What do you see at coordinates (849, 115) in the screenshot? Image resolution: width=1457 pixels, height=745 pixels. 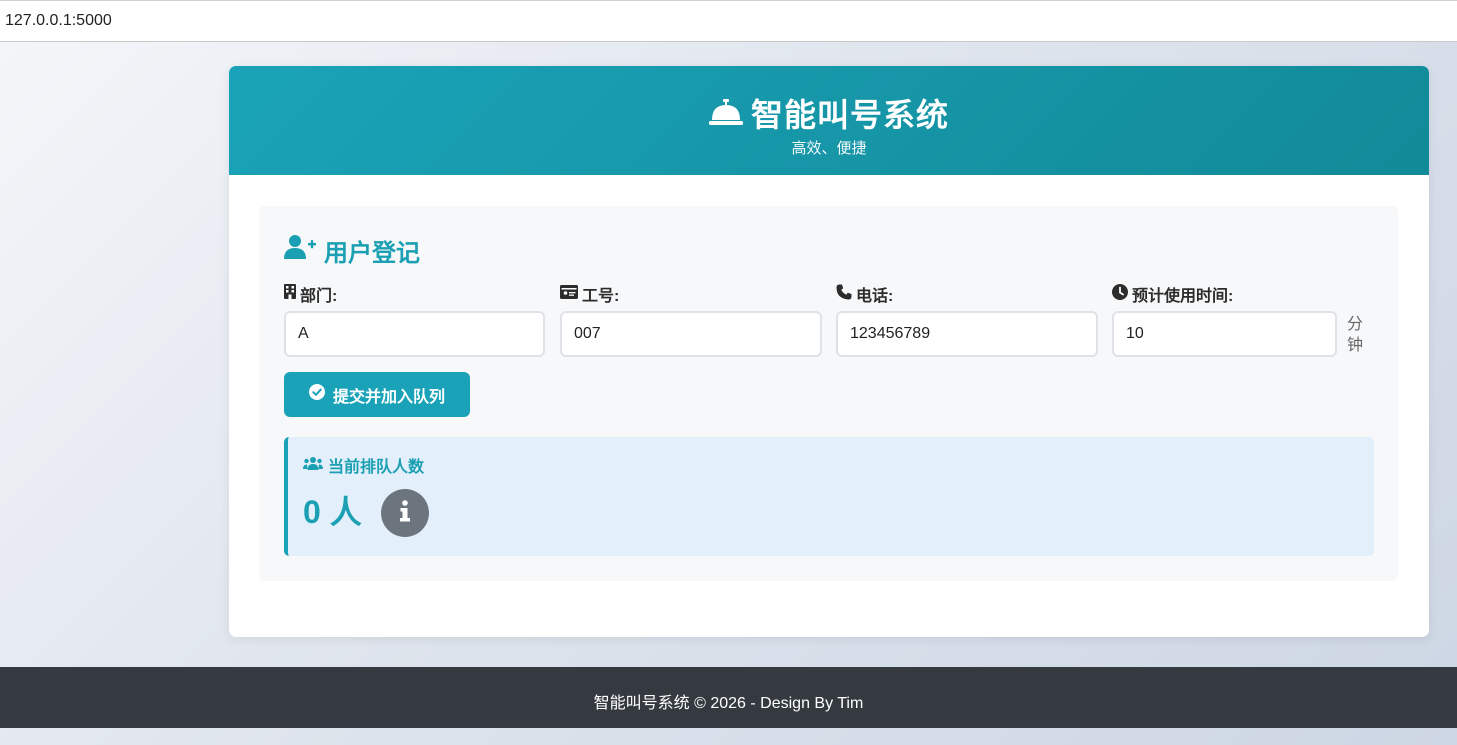 I see `page-title: 智能叫号系统` at bounding box center [849, 115].